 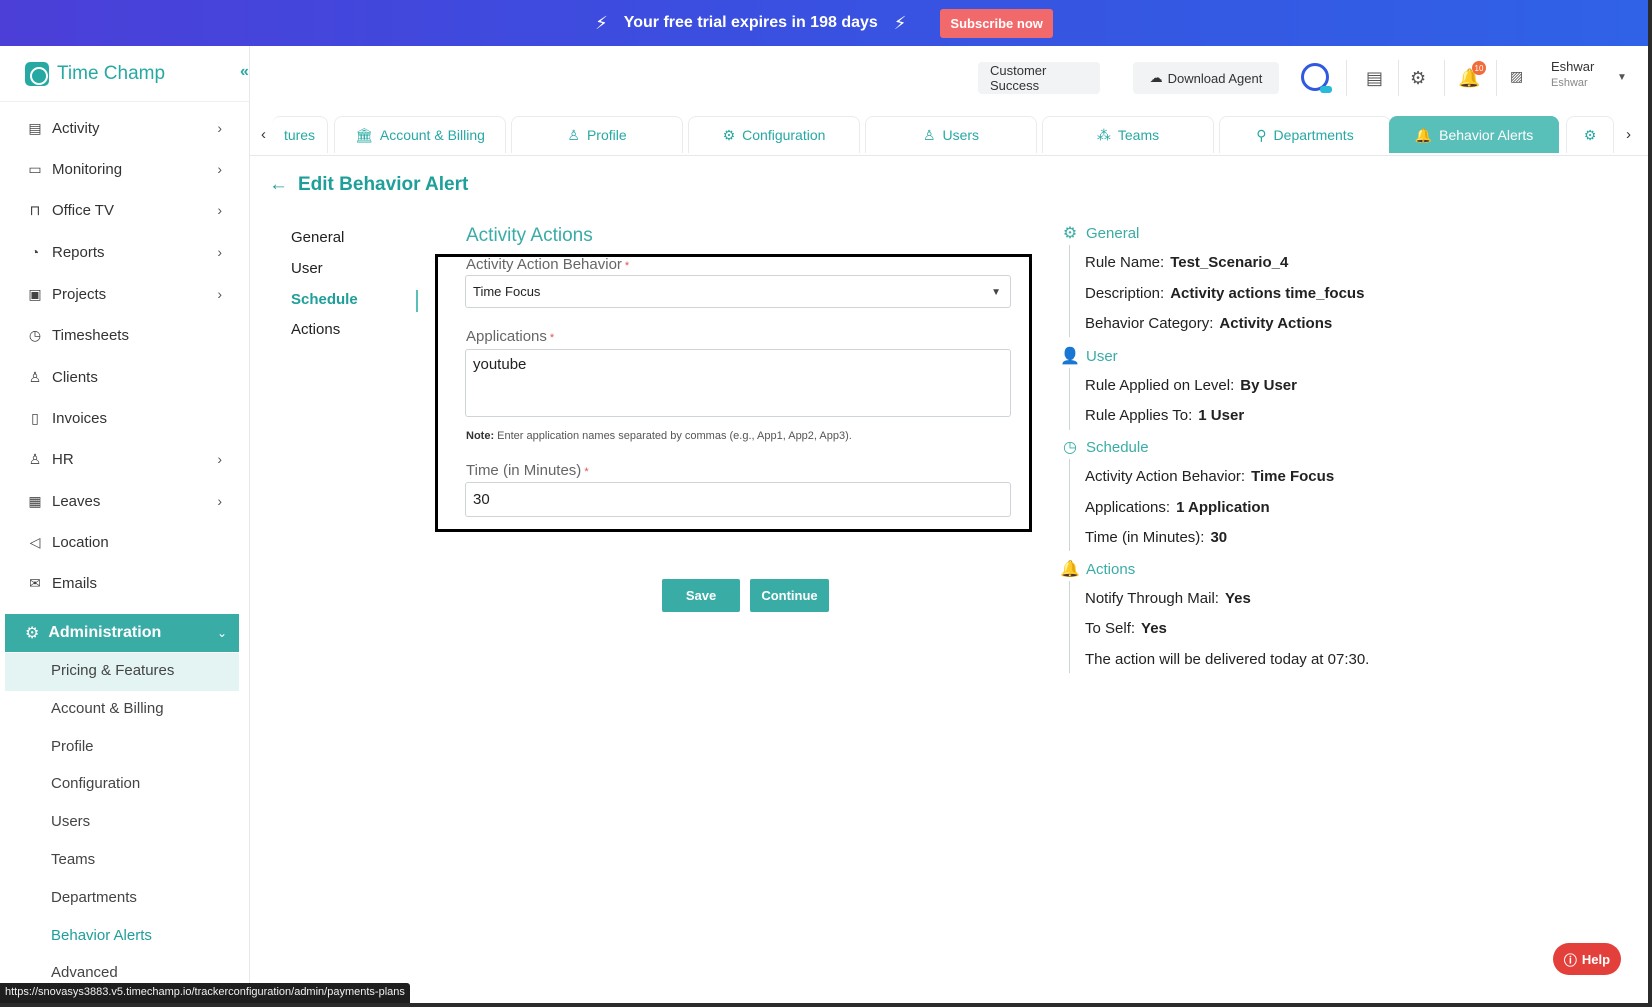 I want to click on location-icon: ◁, so click(x=35, y=541).